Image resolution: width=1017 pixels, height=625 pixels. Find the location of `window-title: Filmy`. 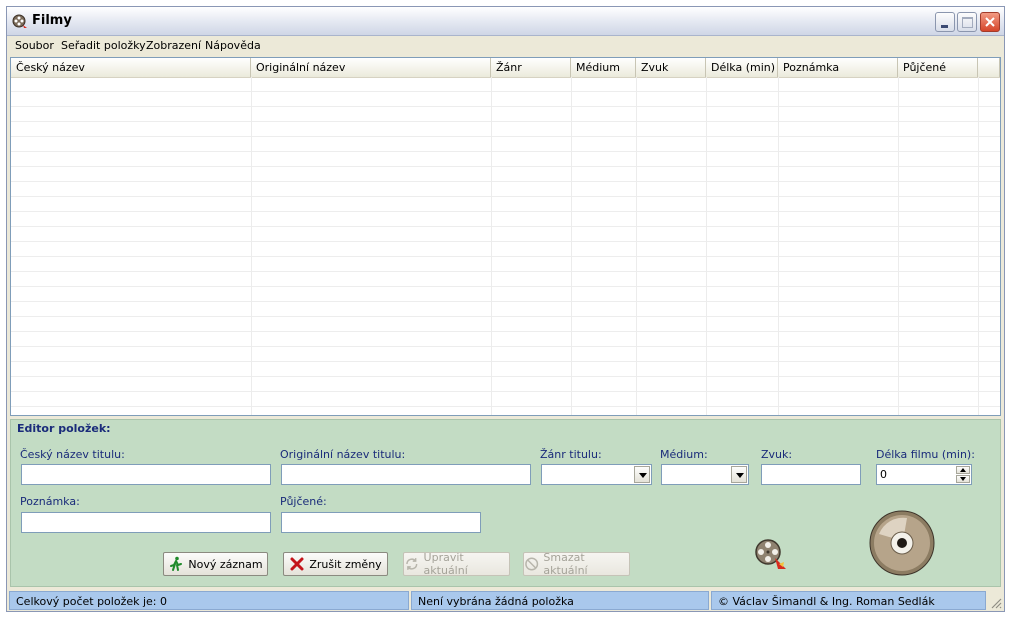

window-title: Filmy is located at coordinates (52, 20).